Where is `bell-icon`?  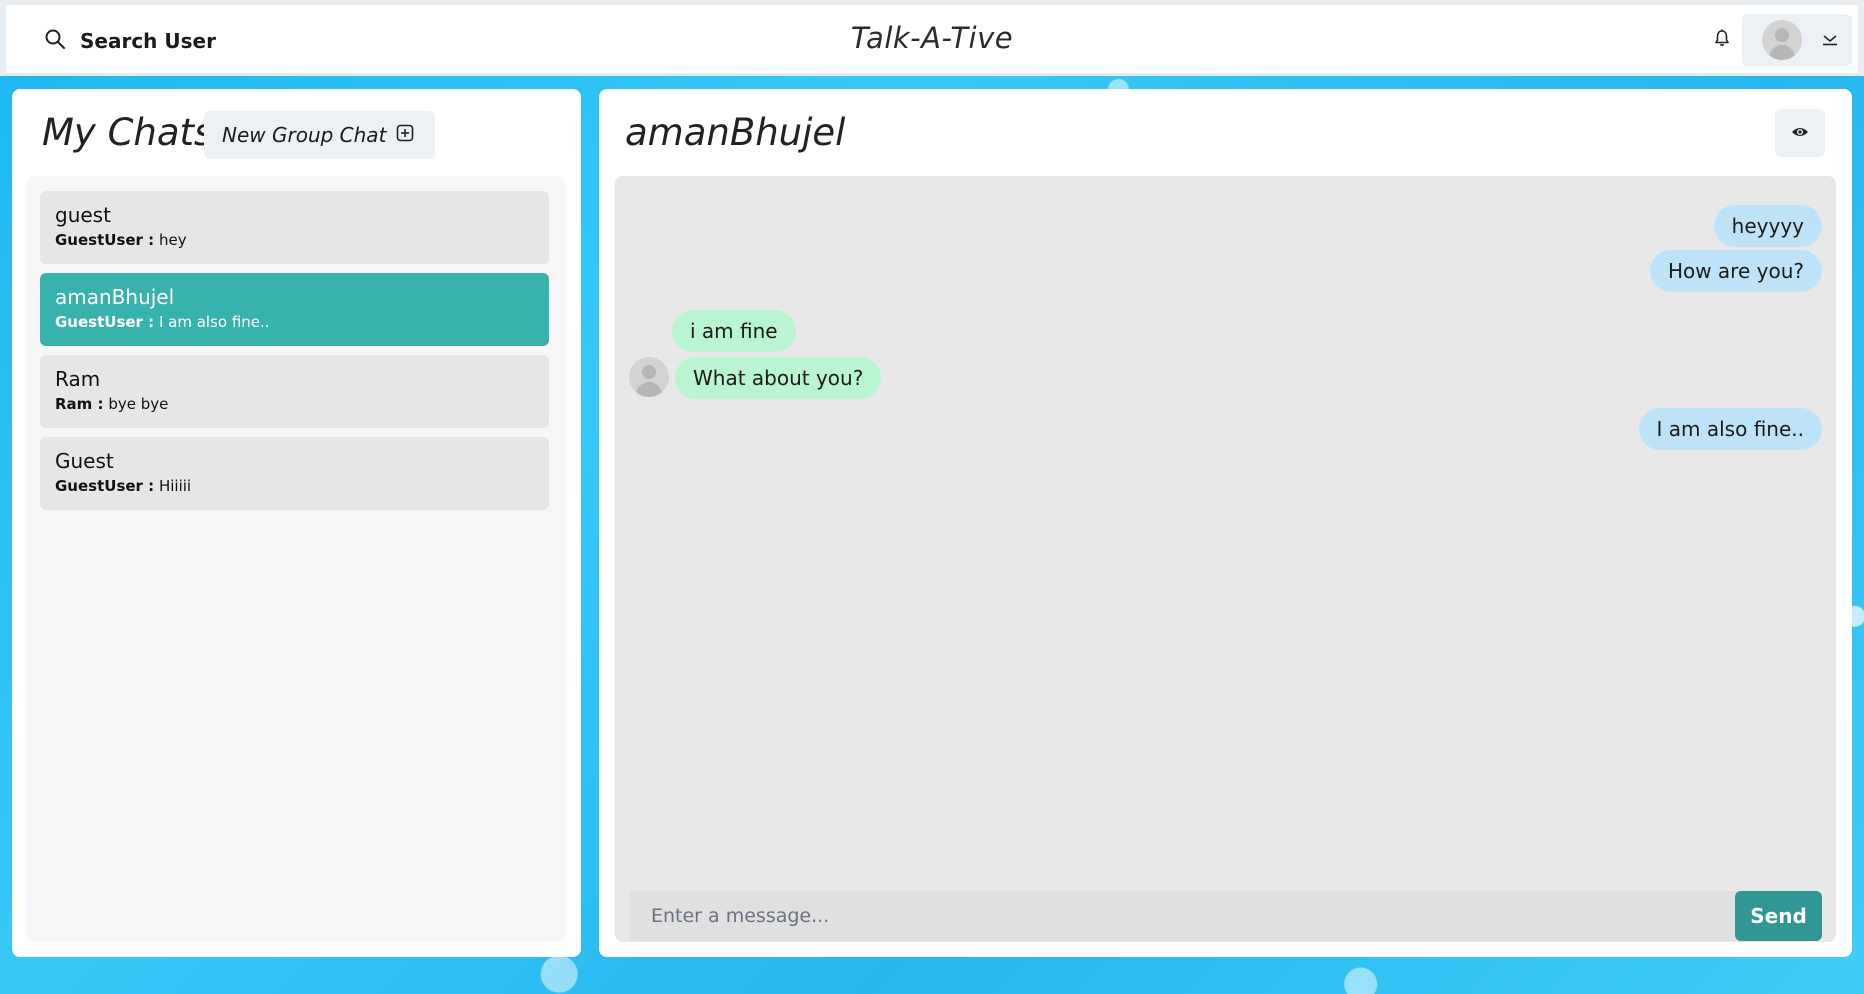
bell-icon is located at coordinates (1722, 40).